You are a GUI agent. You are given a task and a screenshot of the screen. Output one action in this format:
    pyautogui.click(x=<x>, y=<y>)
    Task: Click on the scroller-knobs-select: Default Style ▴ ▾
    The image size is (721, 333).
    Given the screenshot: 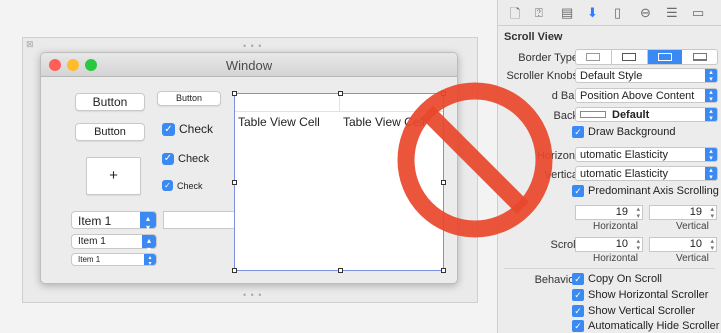 What is the action you would take?
    pyautogui.click(x=646, y=75)
    